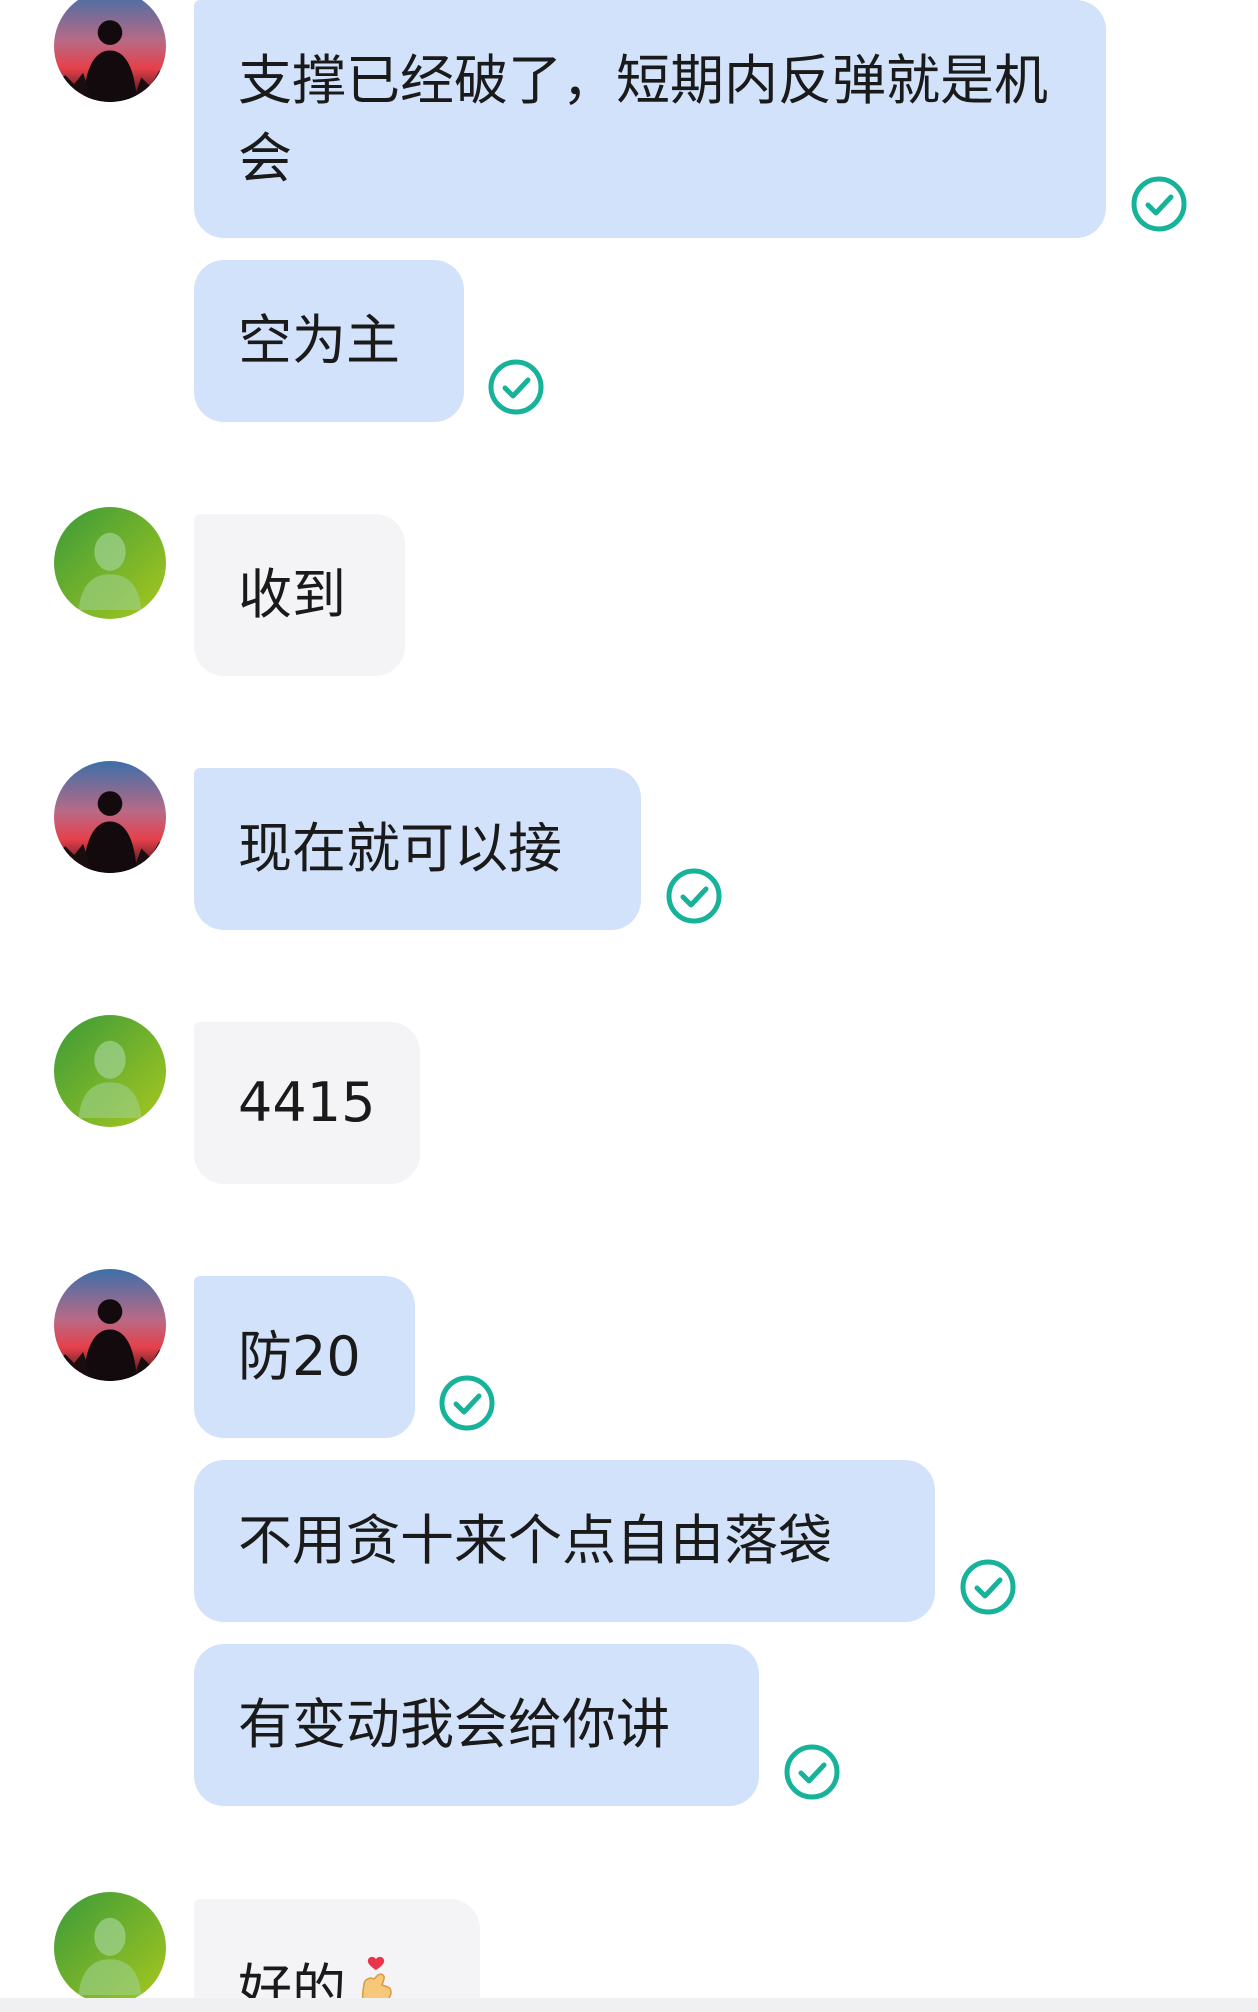 This screenshot has width=1258, height=2012. What do you see at coordinates (629, 2005) in the screenshot?
I see `bottom-edge-bar` at bounding box center [629, 2005].